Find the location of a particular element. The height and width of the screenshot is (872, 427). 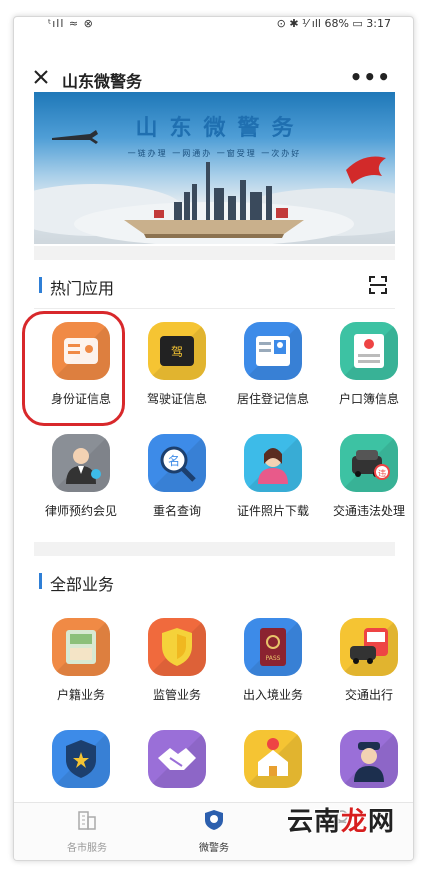

grid-item: 户籍业务 is located at coordinates (81, 668).